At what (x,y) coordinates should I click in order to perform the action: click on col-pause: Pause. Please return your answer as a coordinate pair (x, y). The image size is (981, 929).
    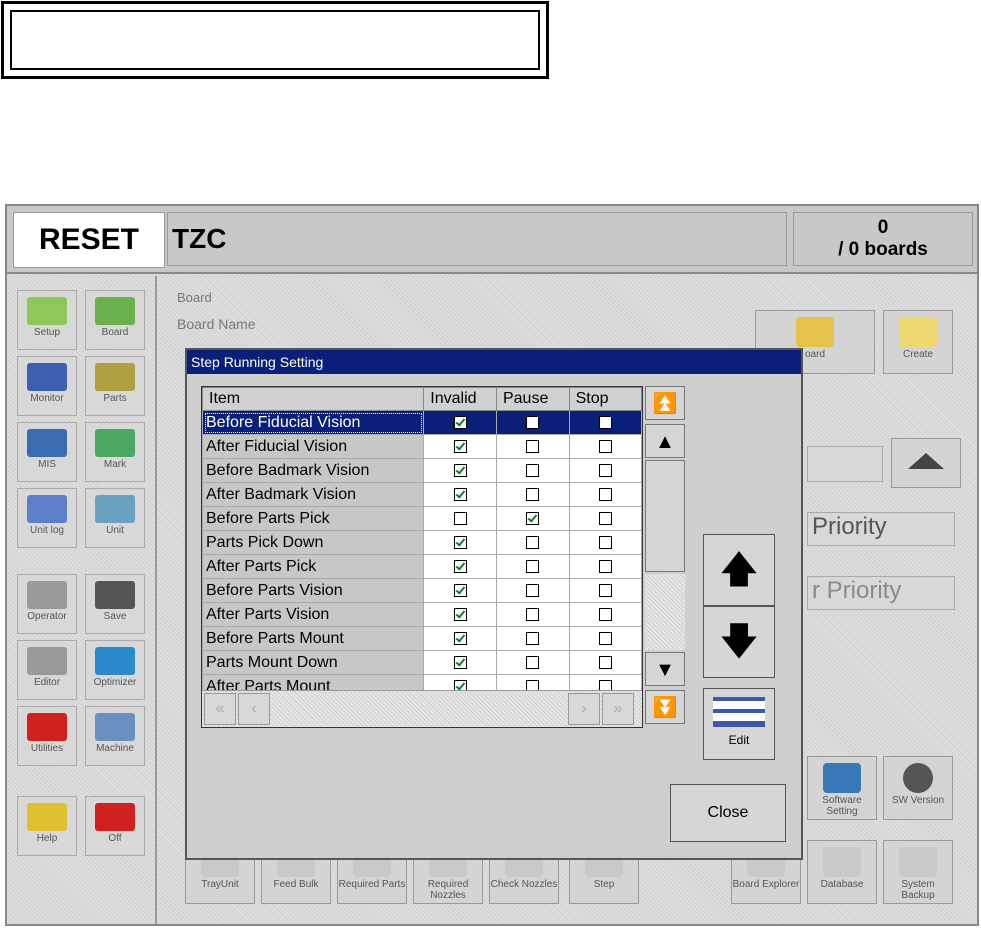
    Looking at the image, I should click on (532, 399).